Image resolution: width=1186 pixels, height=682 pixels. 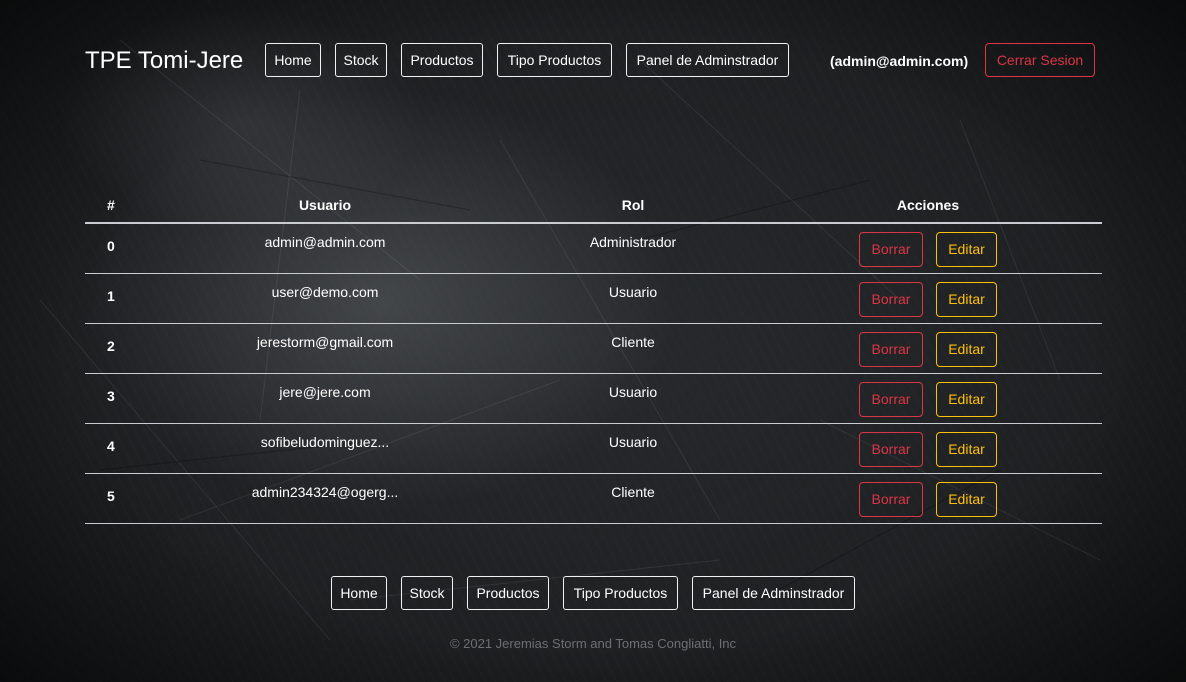 I want to click on footer-productos-button: Productos, so click(x=508, y=593).